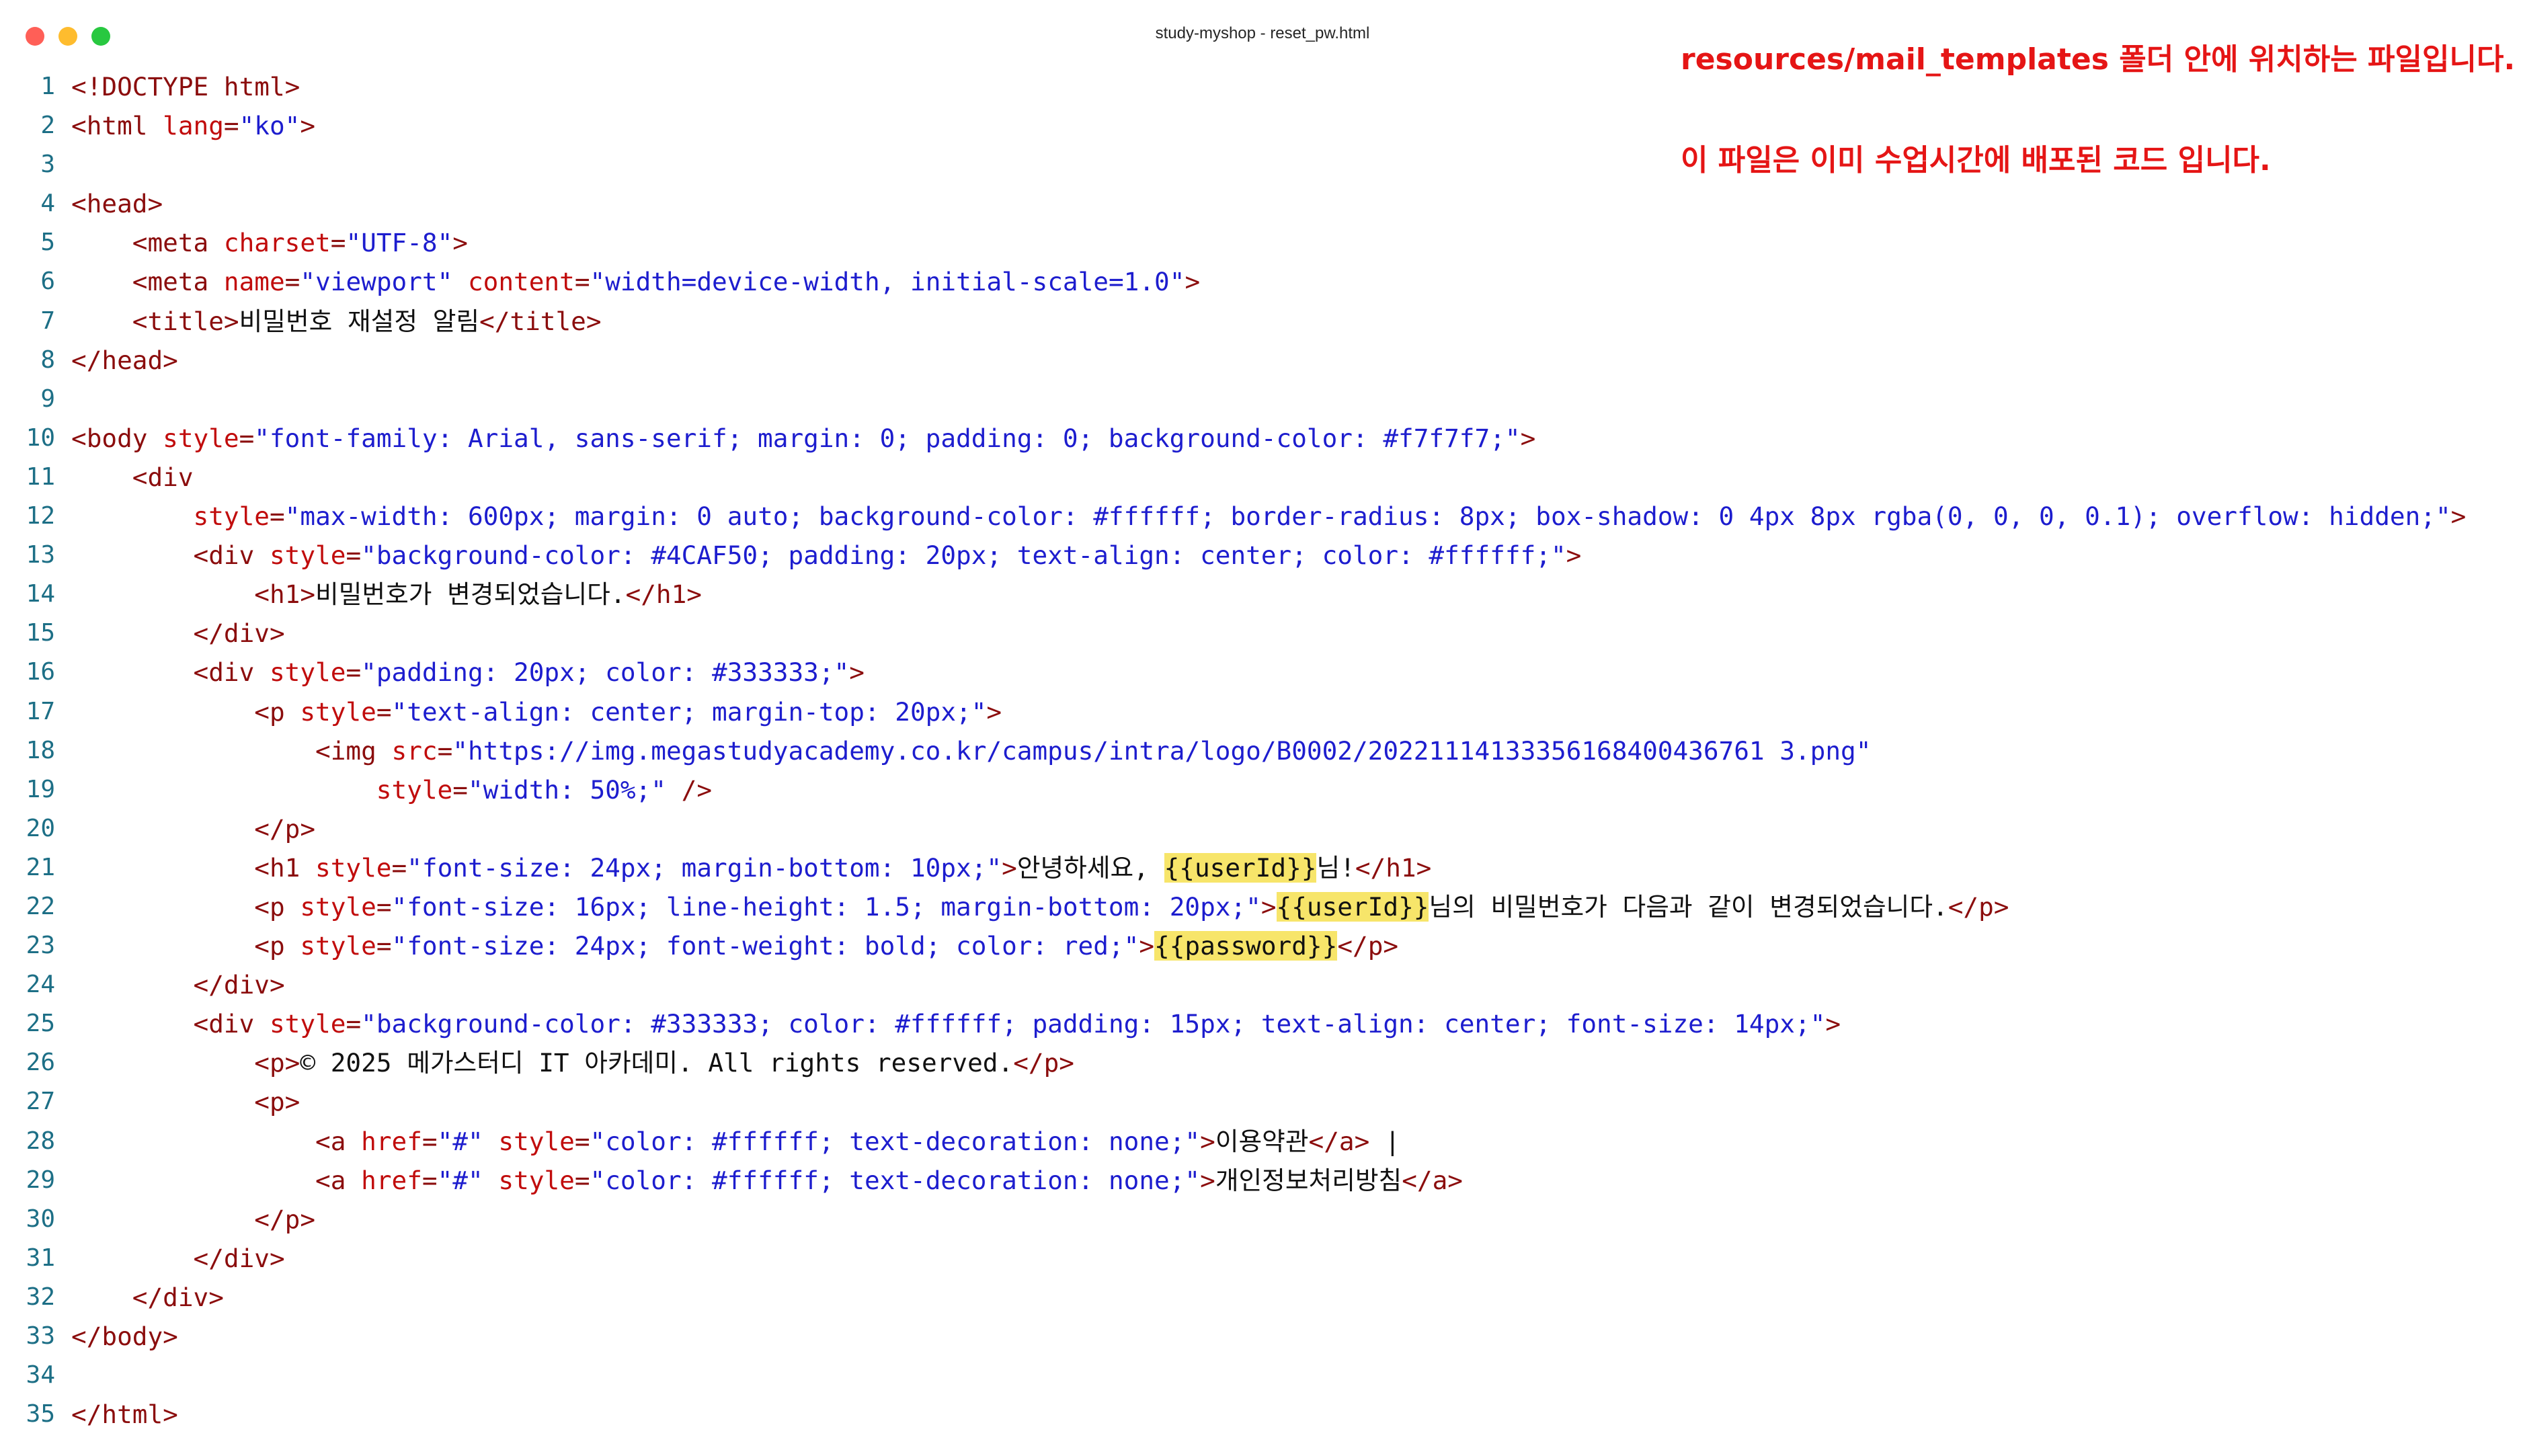  Describe the element at coordinates (40, 1258) in the screenshot. I see `line-number: 31` at that location.